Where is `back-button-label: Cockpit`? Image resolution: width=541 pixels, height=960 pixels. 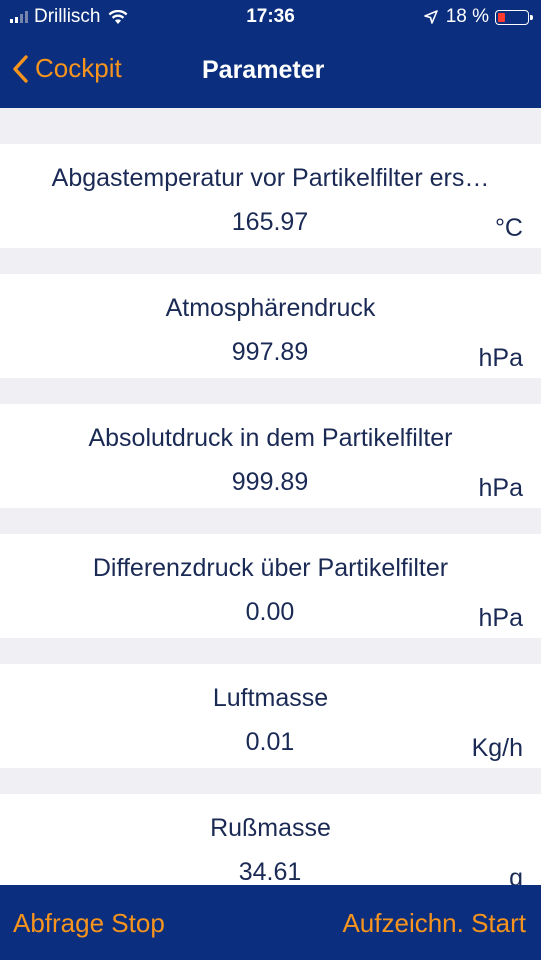 back-button-label: Cockpit is located at coordinates (78, 68).